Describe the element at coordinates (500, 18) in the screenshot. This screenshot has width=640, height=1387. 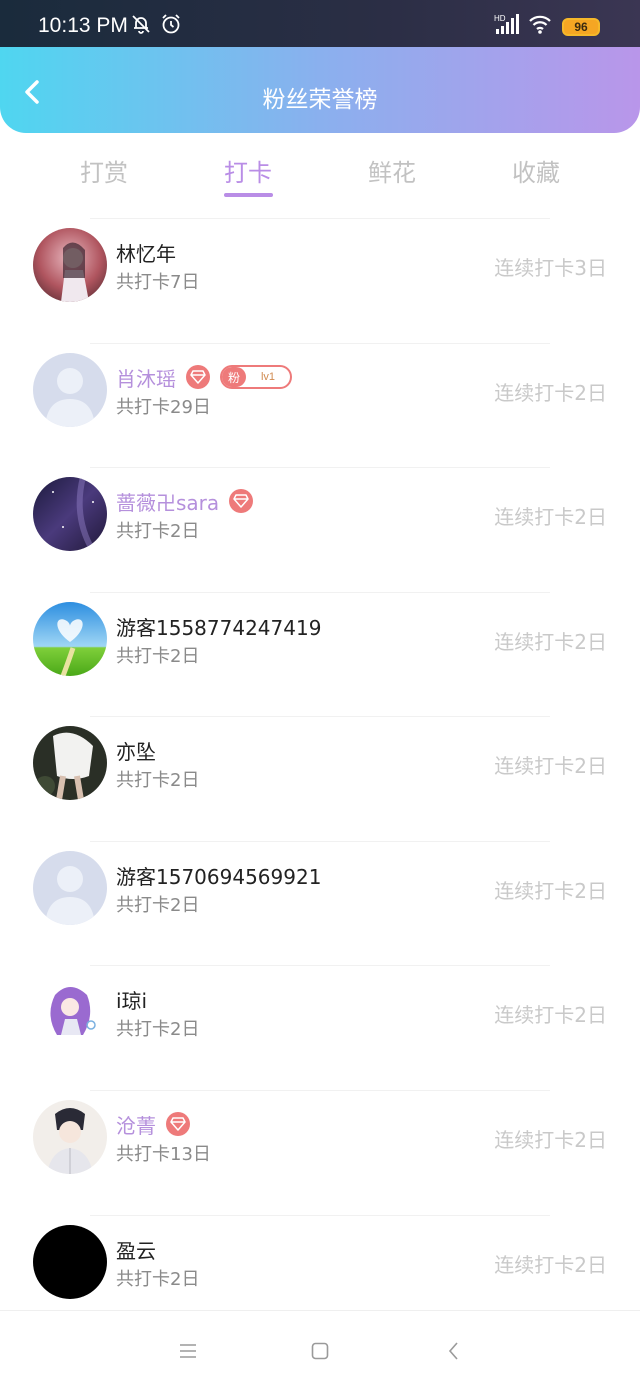
I see `svg-text: HD` at that location.